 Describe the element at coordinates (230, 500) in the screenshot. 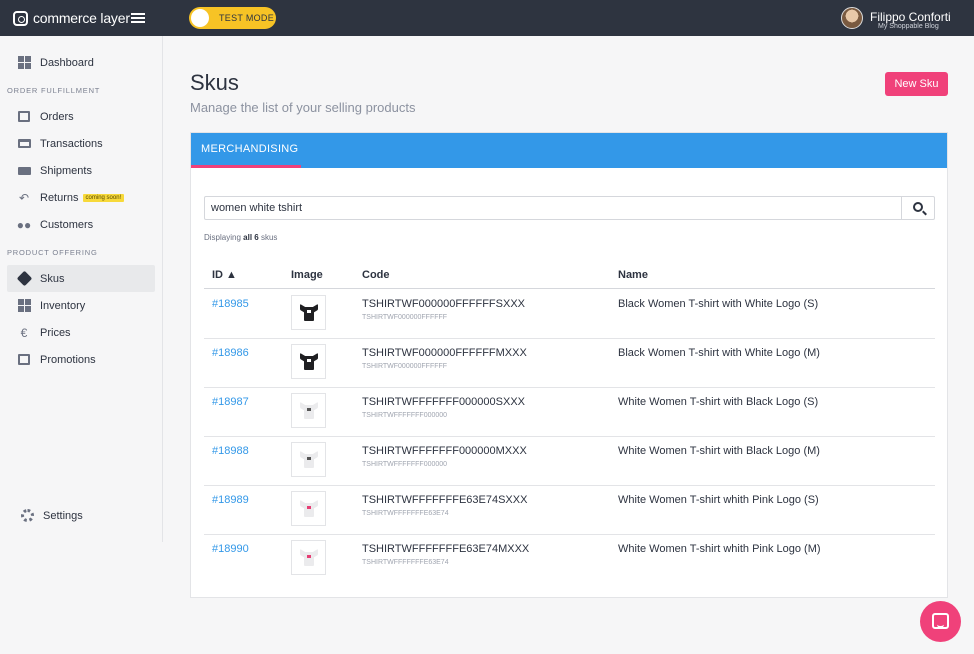

I see `sku-id-link: #18989` at that location.